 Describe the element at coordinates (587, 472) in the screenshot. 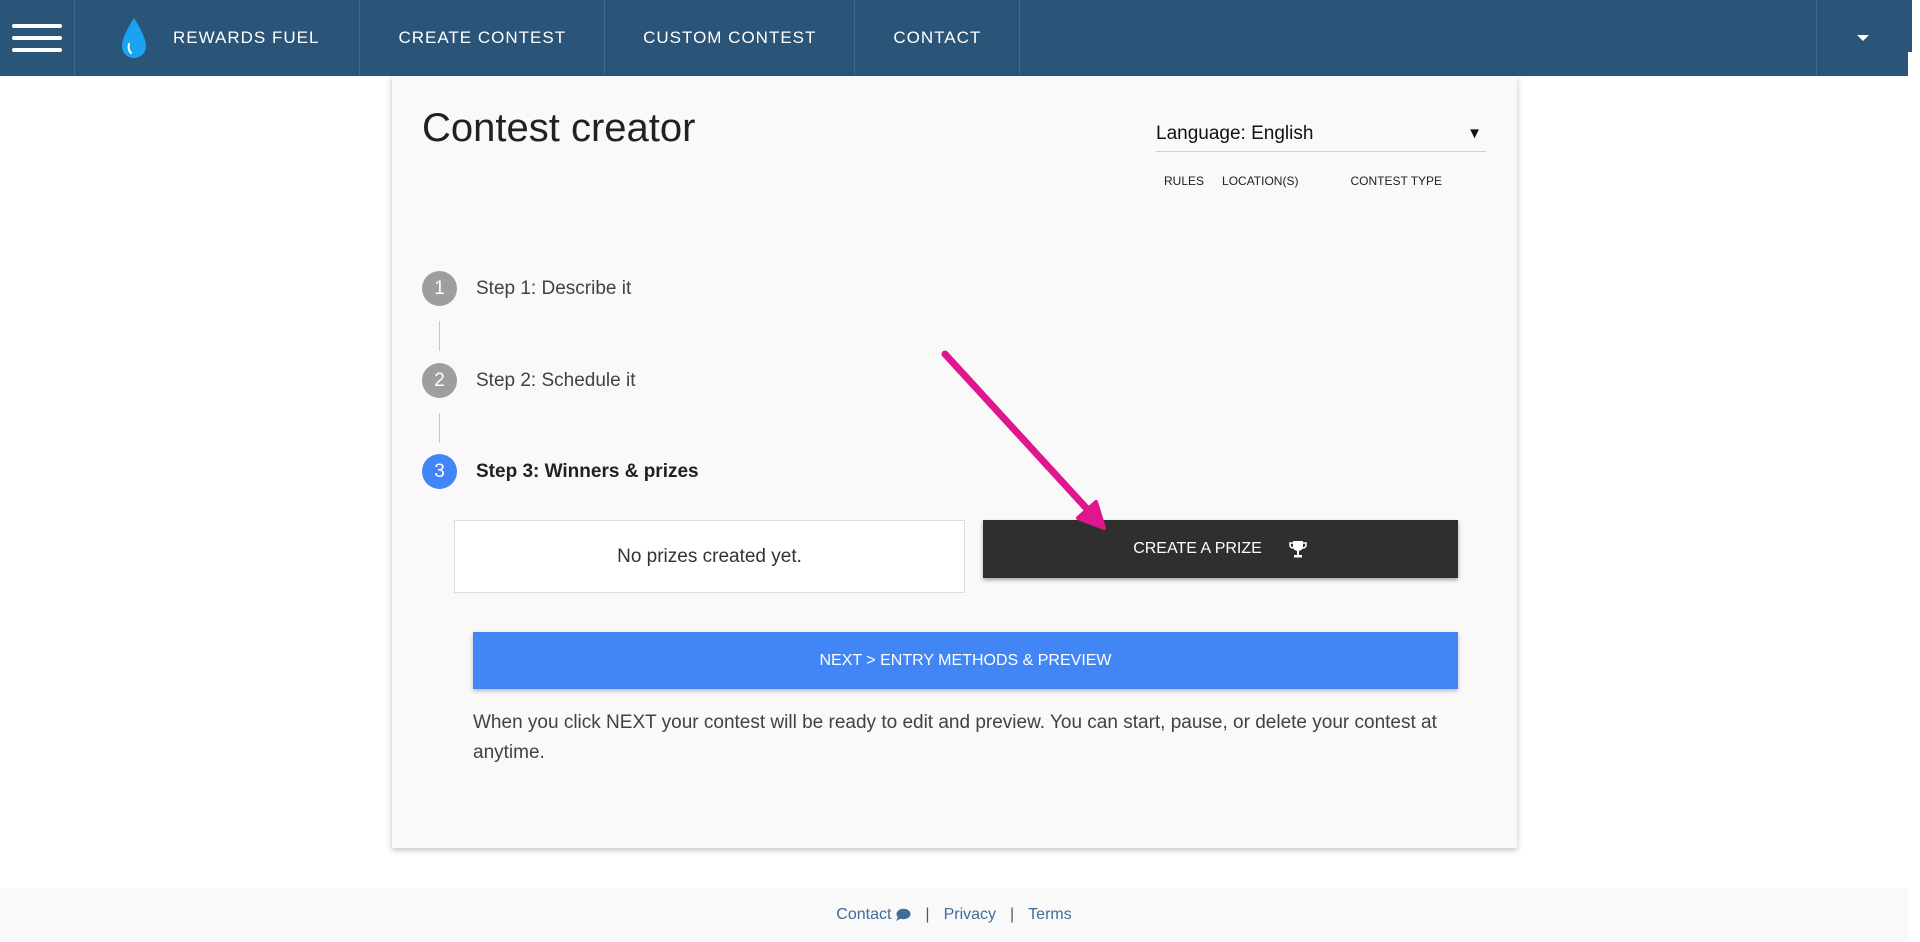

I see `step-label: Step 3: Winners & prizes` at that location.